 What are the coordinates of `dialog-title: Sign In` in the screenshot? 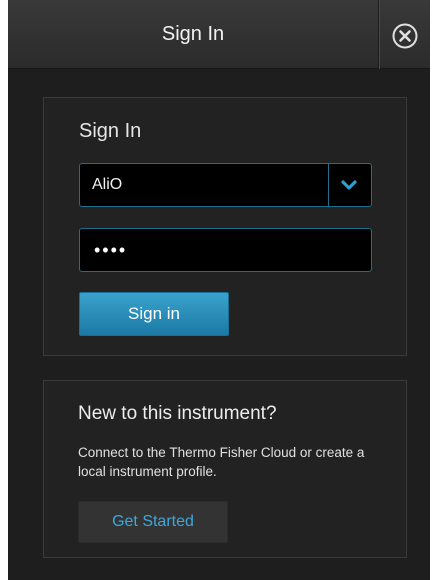 It's located at (193, 34).